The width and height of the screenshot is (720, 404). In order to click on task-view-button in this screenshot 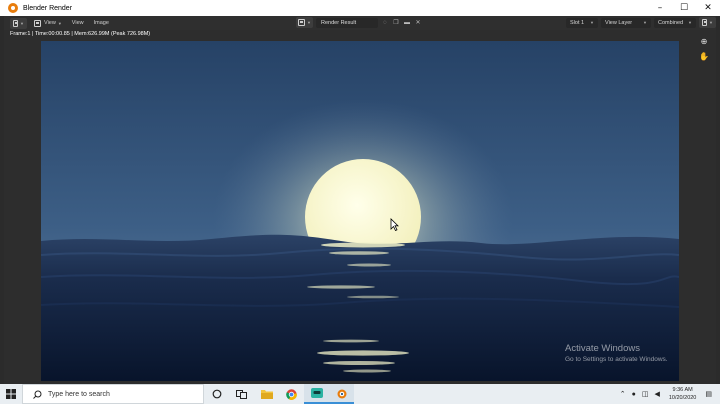, I will do `click(241, 394)`.